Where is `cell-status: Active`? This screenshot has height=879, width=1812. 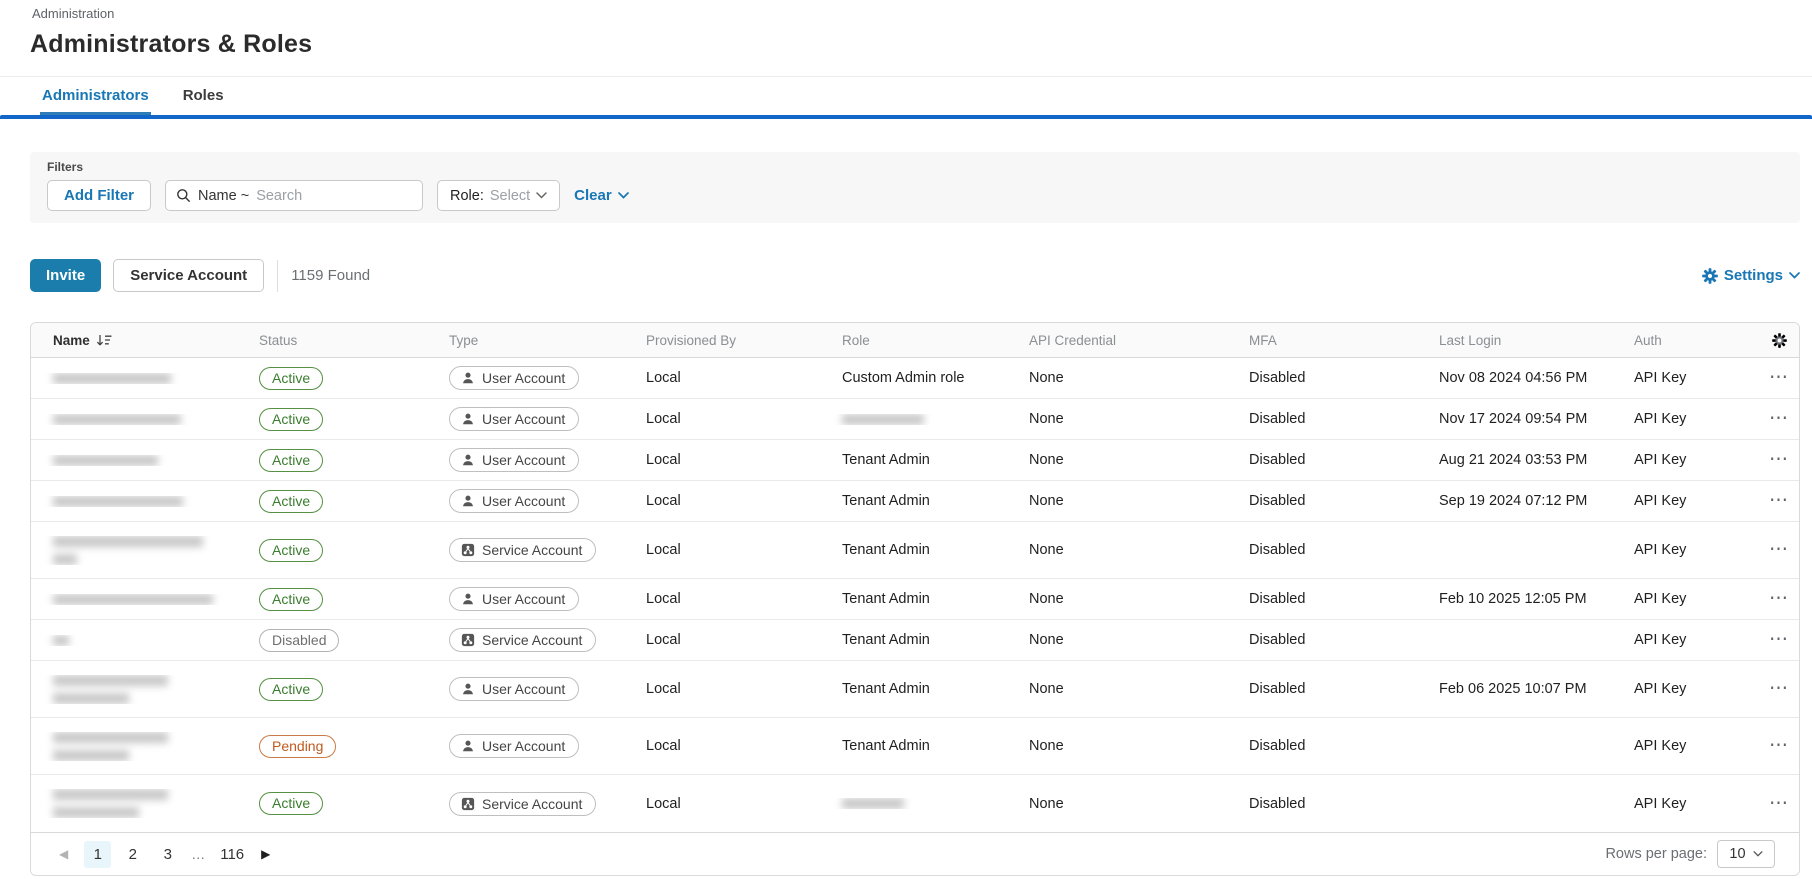 cell-status: Active is located at coordinates (332, 378).